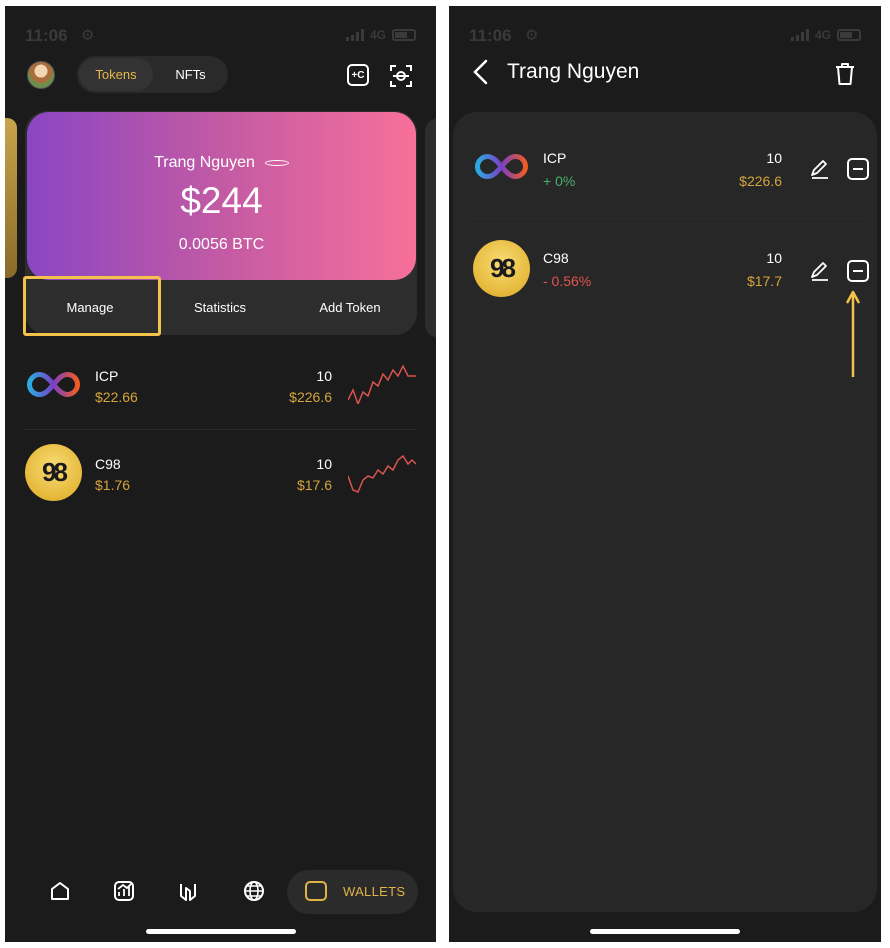 This screenshot has height=948, width=890. Describe the element at coordinates (221, 200) in the screenshot. I see `wallet-balance: $244` at that location.